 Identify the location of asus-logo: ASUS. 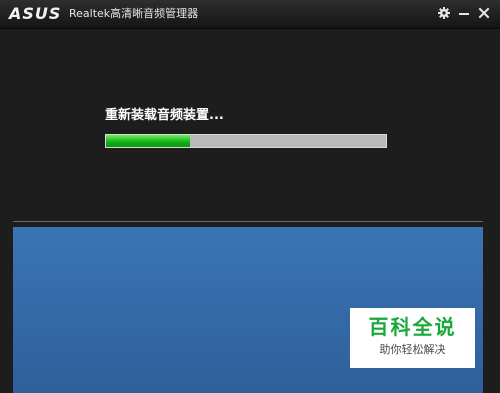
(35, 13).